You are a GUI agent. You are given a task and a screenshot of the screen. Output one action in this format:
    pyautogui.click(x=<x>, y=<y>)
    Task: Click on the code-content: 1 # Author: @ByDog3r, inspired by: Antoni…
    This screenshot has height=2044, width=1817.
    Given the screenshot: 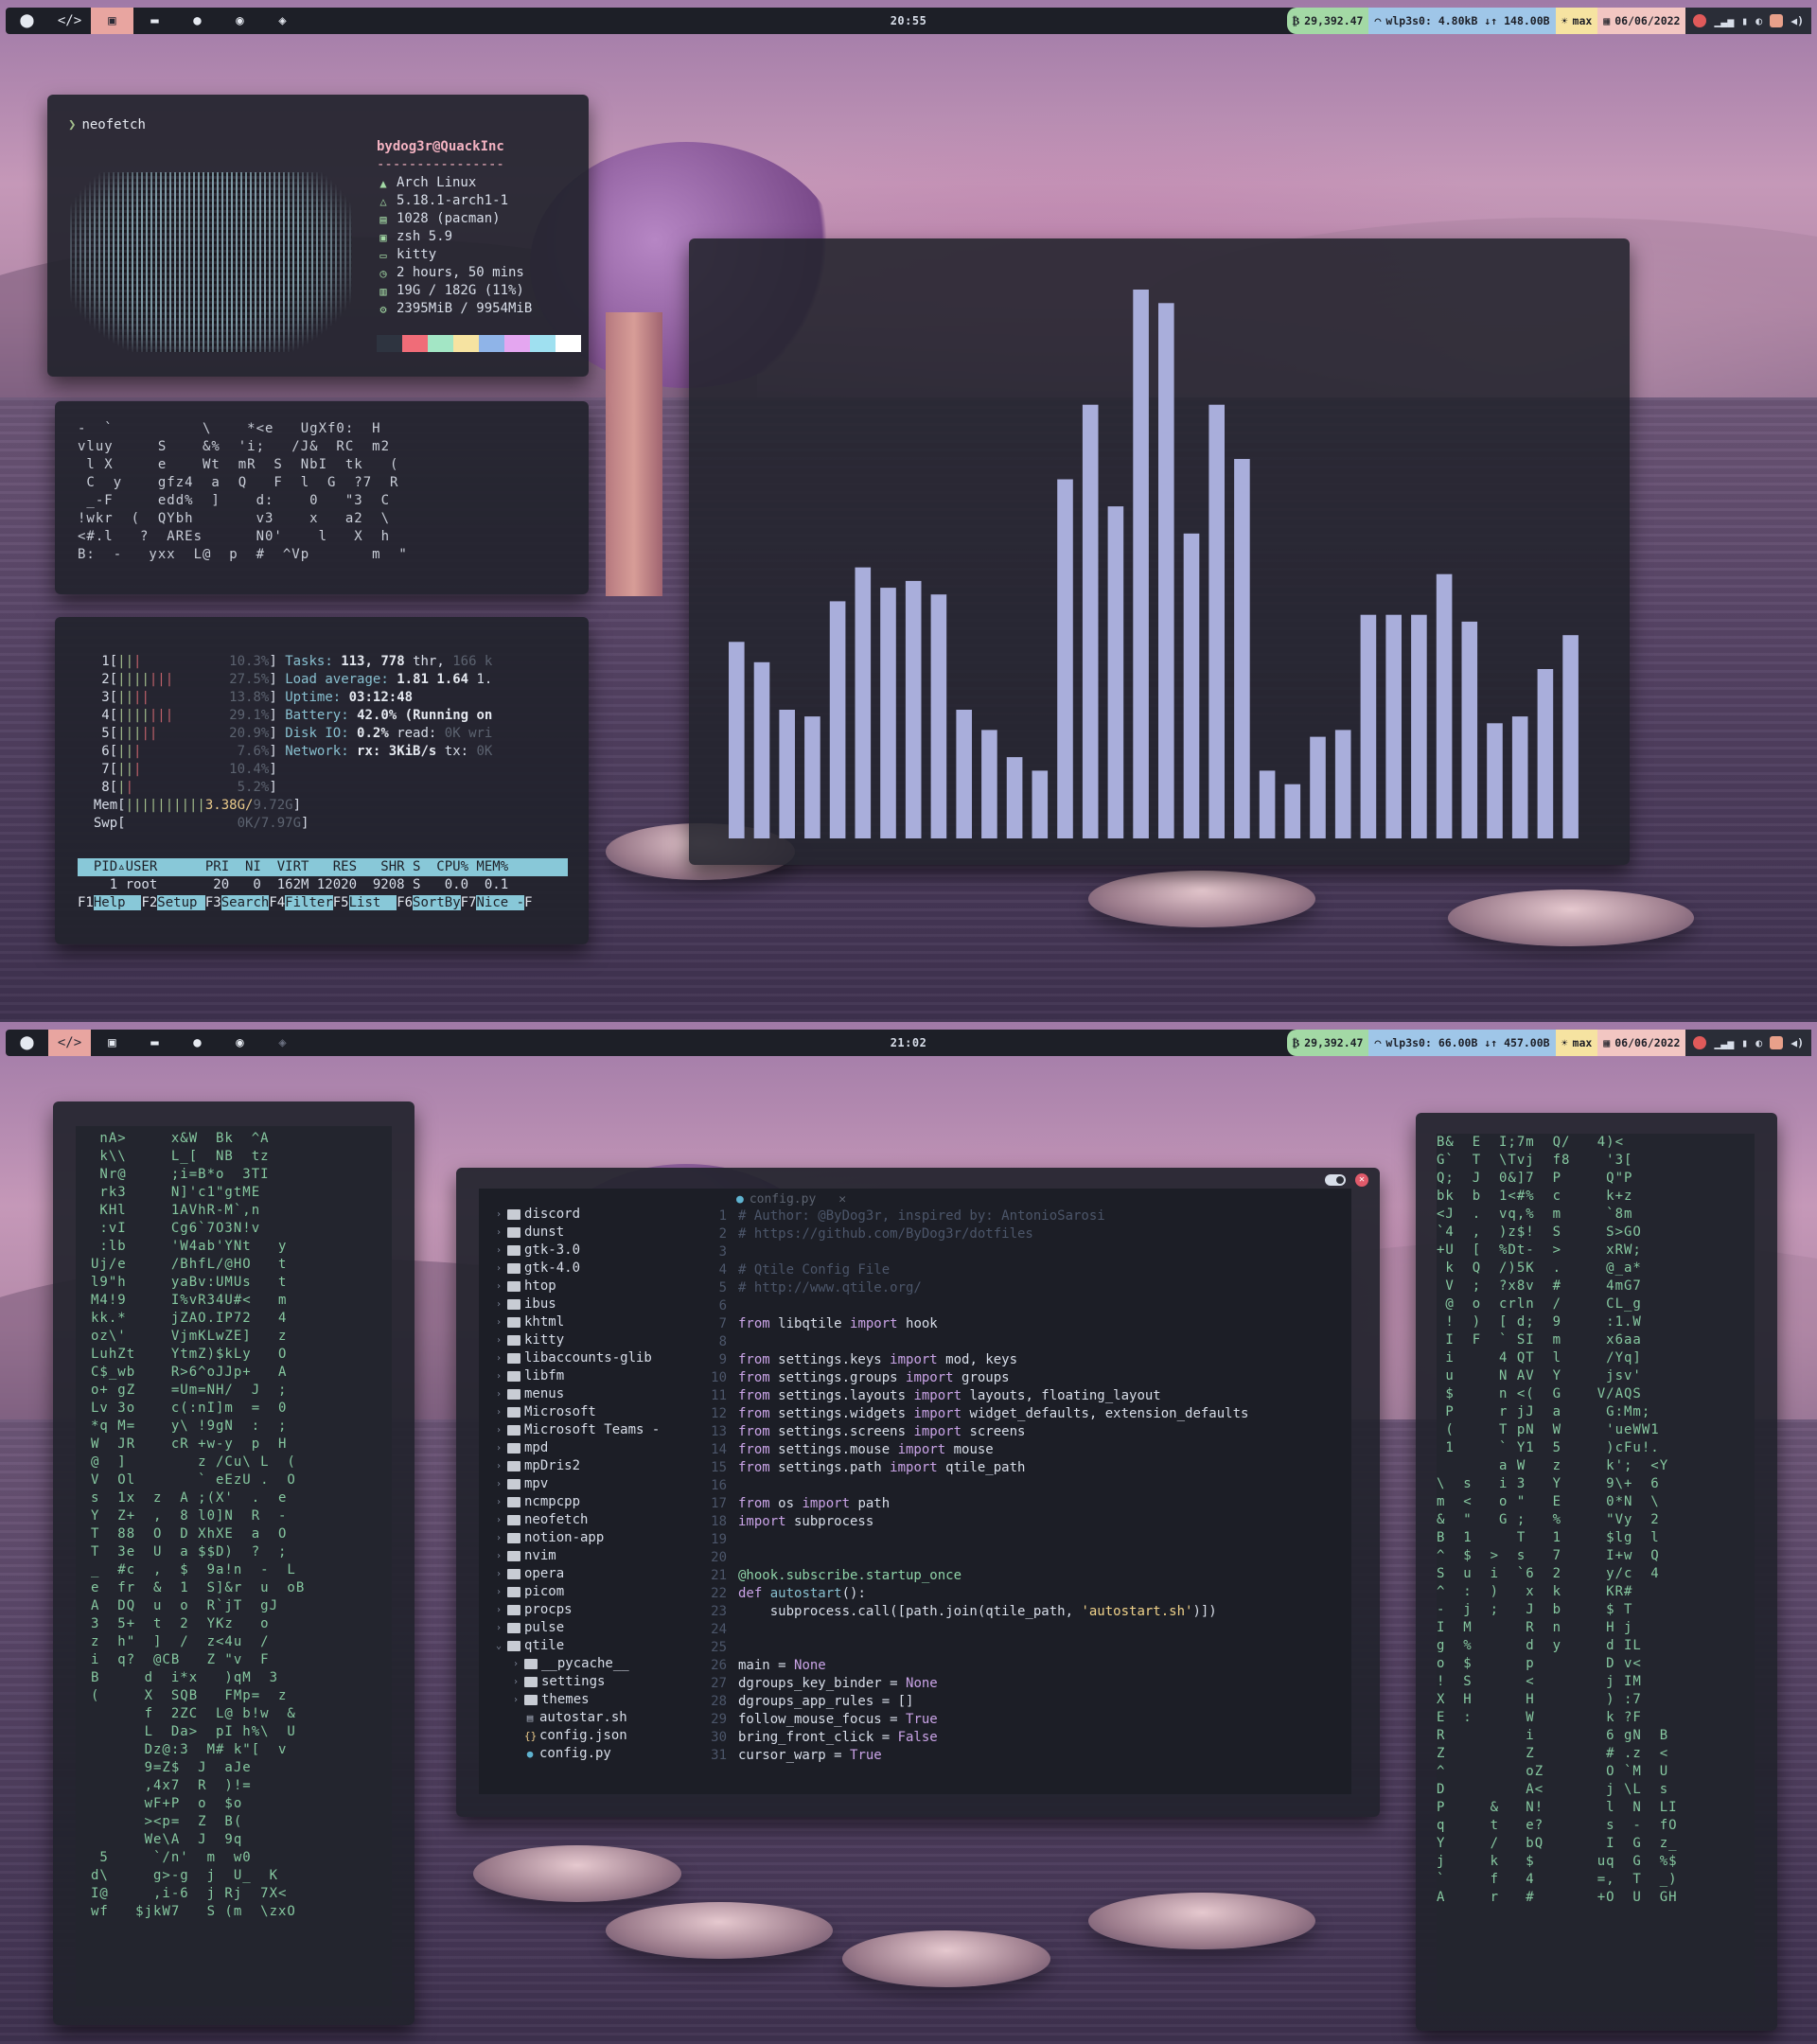 What is the action you would take?
    pyautogui.click(x=977, y=1486)
    